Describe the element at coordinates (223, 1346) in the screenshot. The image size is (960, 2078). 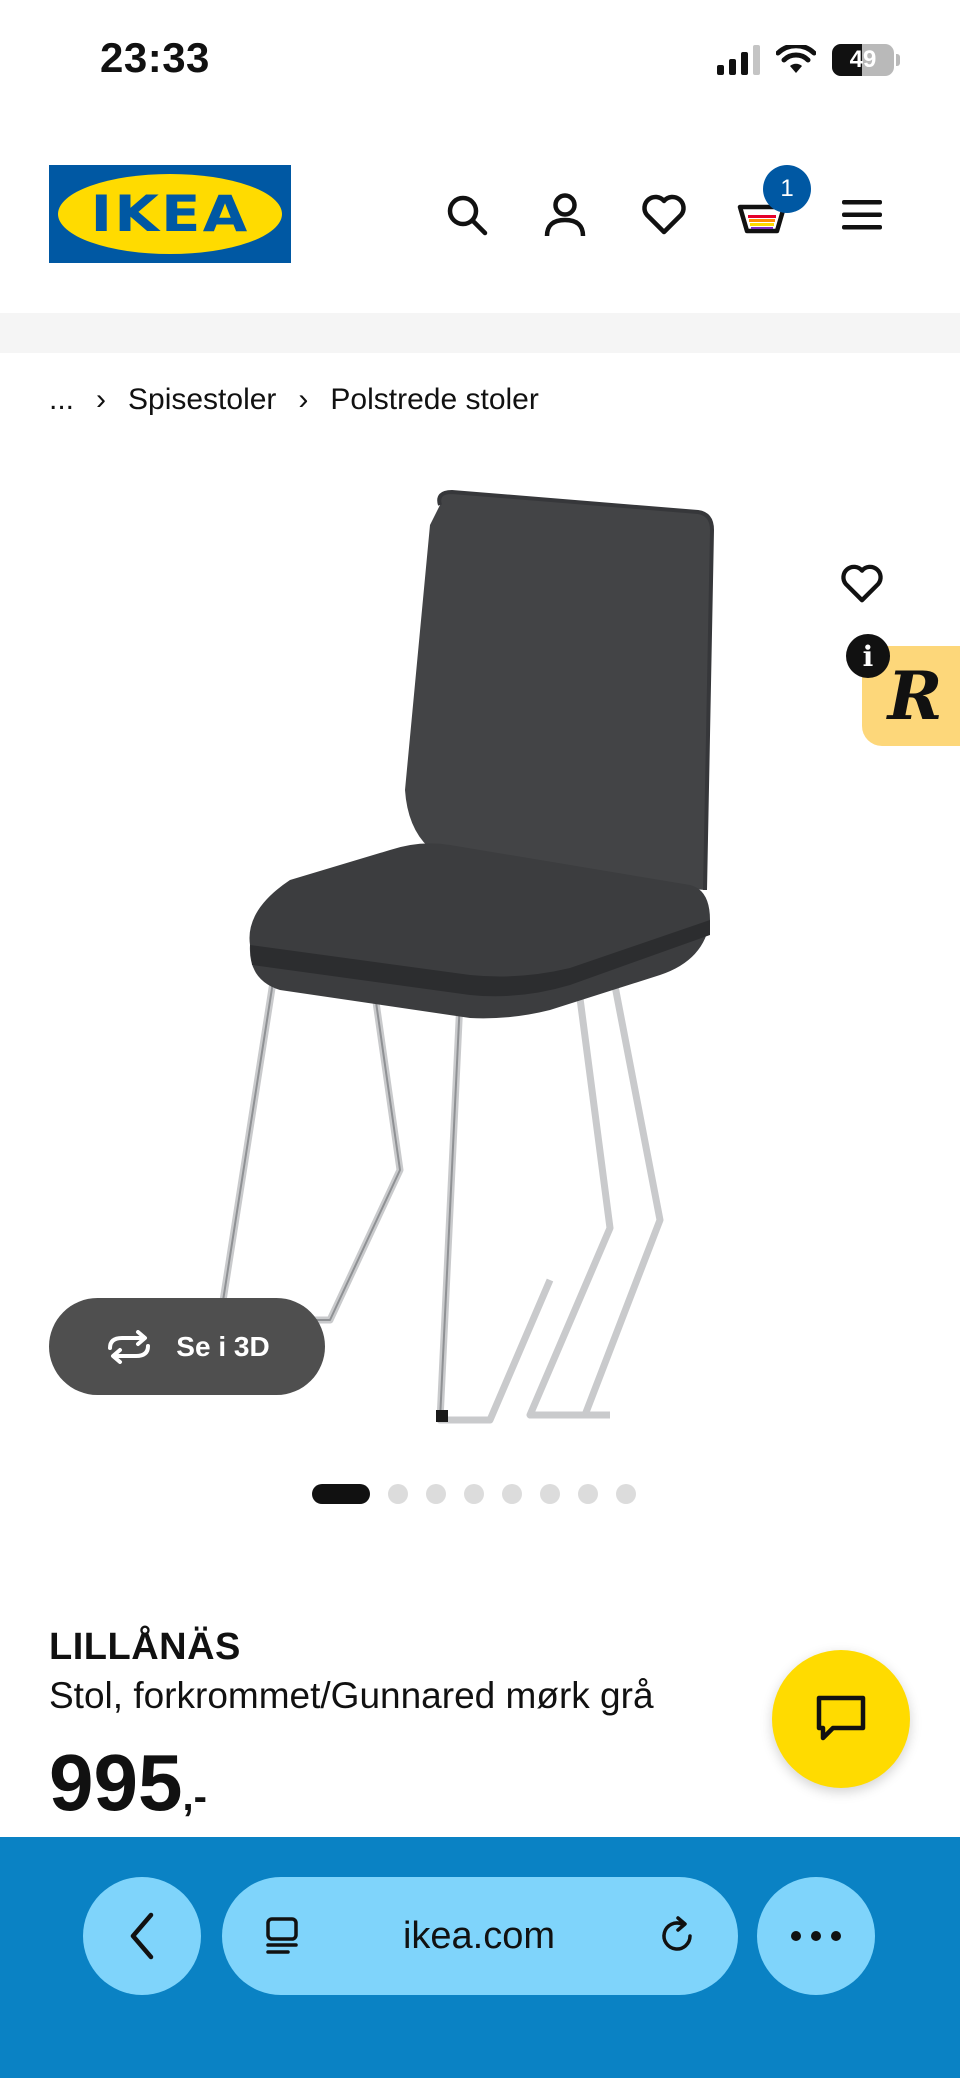
I see `view-in-3d-label: Se i 3D` at that location.